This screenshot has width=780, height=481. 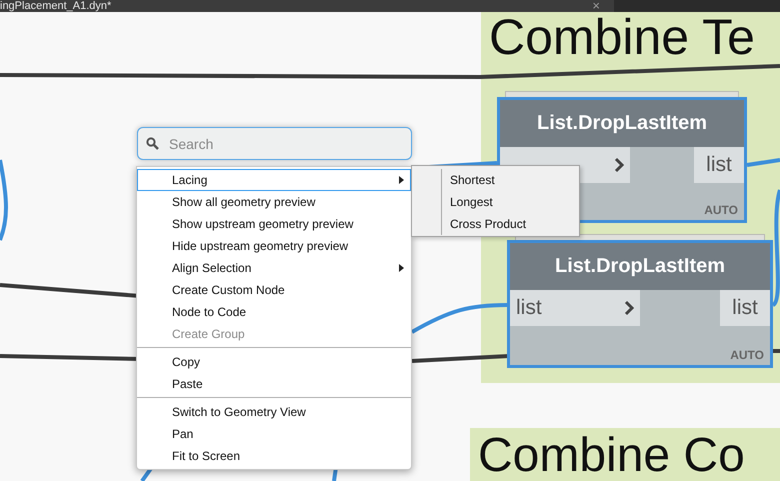 What do you see at coordinates (274, 290) in the screenshot?
I see `menu-item: Create Custom Node` at bounding box center [274, 290].